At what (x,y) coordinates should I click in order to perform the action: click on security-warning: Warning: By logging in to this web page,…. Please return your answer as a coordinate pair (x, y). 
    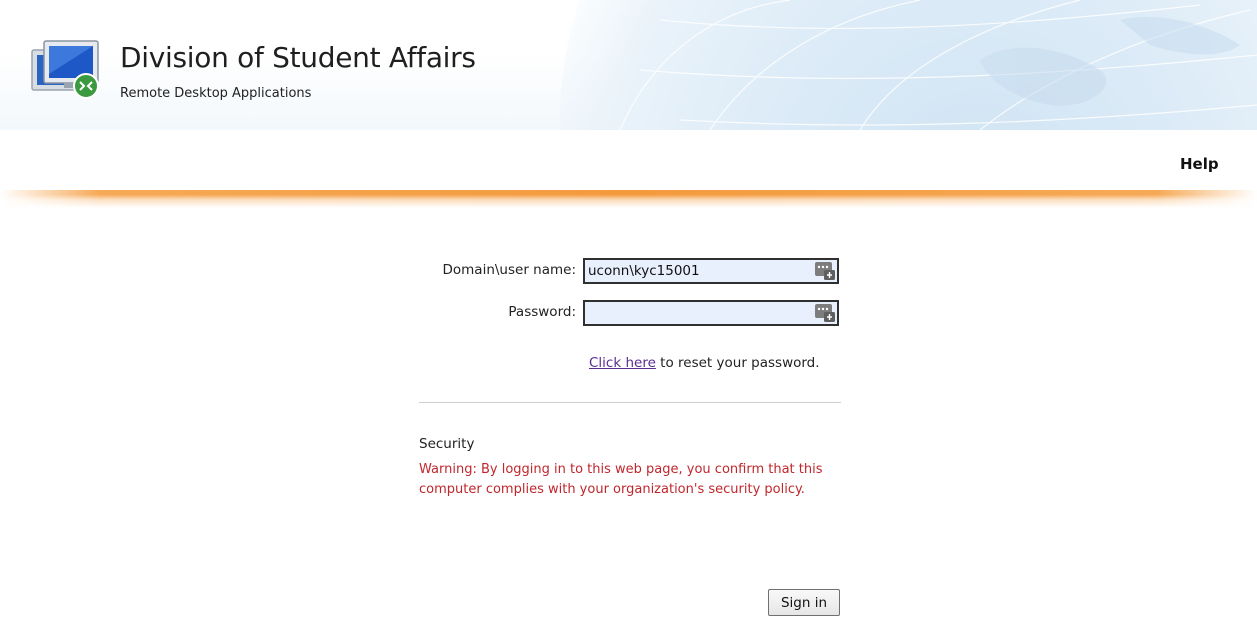
    Looking at the image, I should click on (621, 479).